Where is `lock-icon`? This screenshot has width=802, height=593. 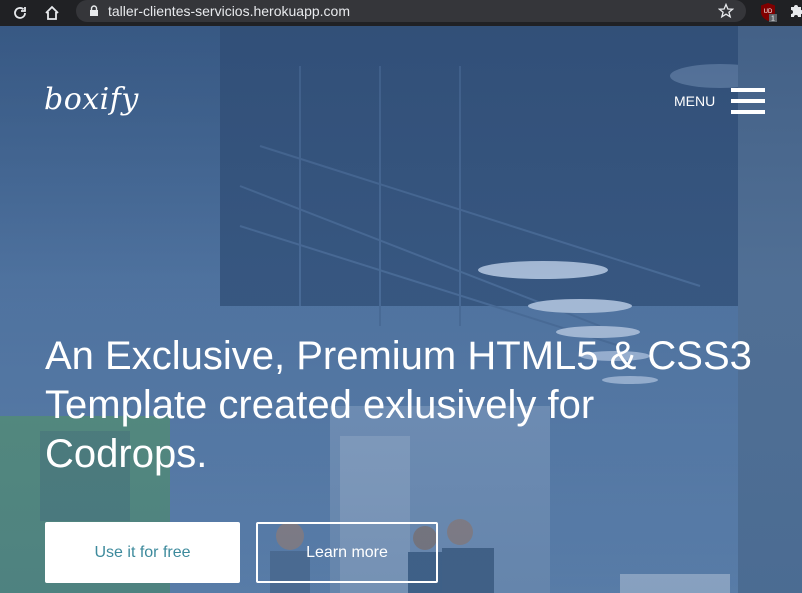
lock-icon is located at coordinates (94, 10).